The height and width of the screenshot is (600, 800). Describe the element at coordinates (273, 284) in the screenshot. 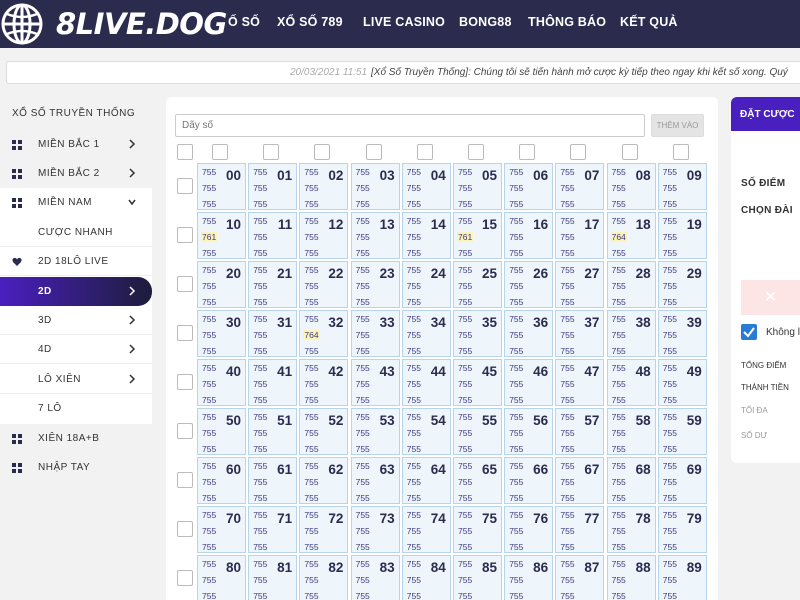

I see `number-cell-21: 21 755 755 755` at that location.